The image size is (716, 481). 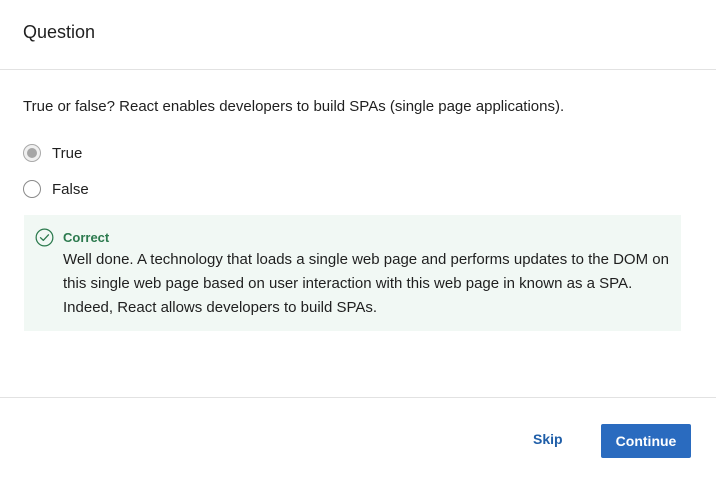 I want to click on dialog-title: Question, so click(x=59, y=32).